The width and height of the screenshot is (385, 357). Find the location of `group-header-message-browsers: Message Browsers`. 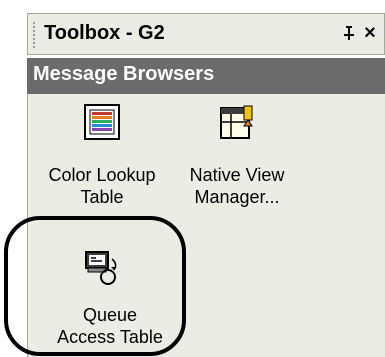

group-header-message-browsers: Message Browsers is located at coordinates (206, 76).